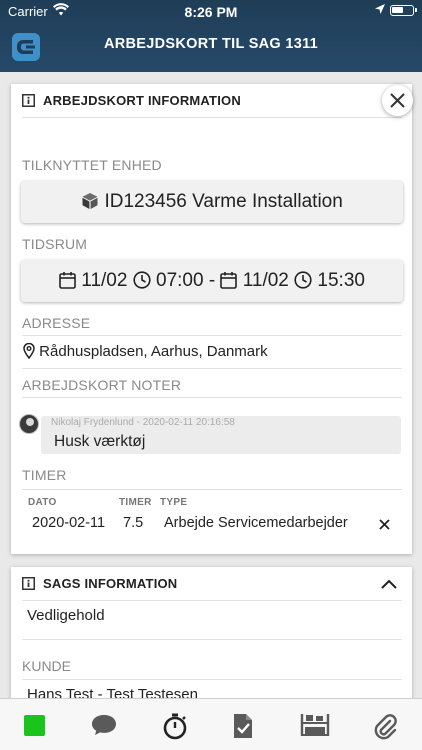 The height and width of the screenshot is (750, 422). What do you see at coordinates (100, 441) in the screenshot?
I see `note-text: Husk værktøj` at bounding box center [100, 441].